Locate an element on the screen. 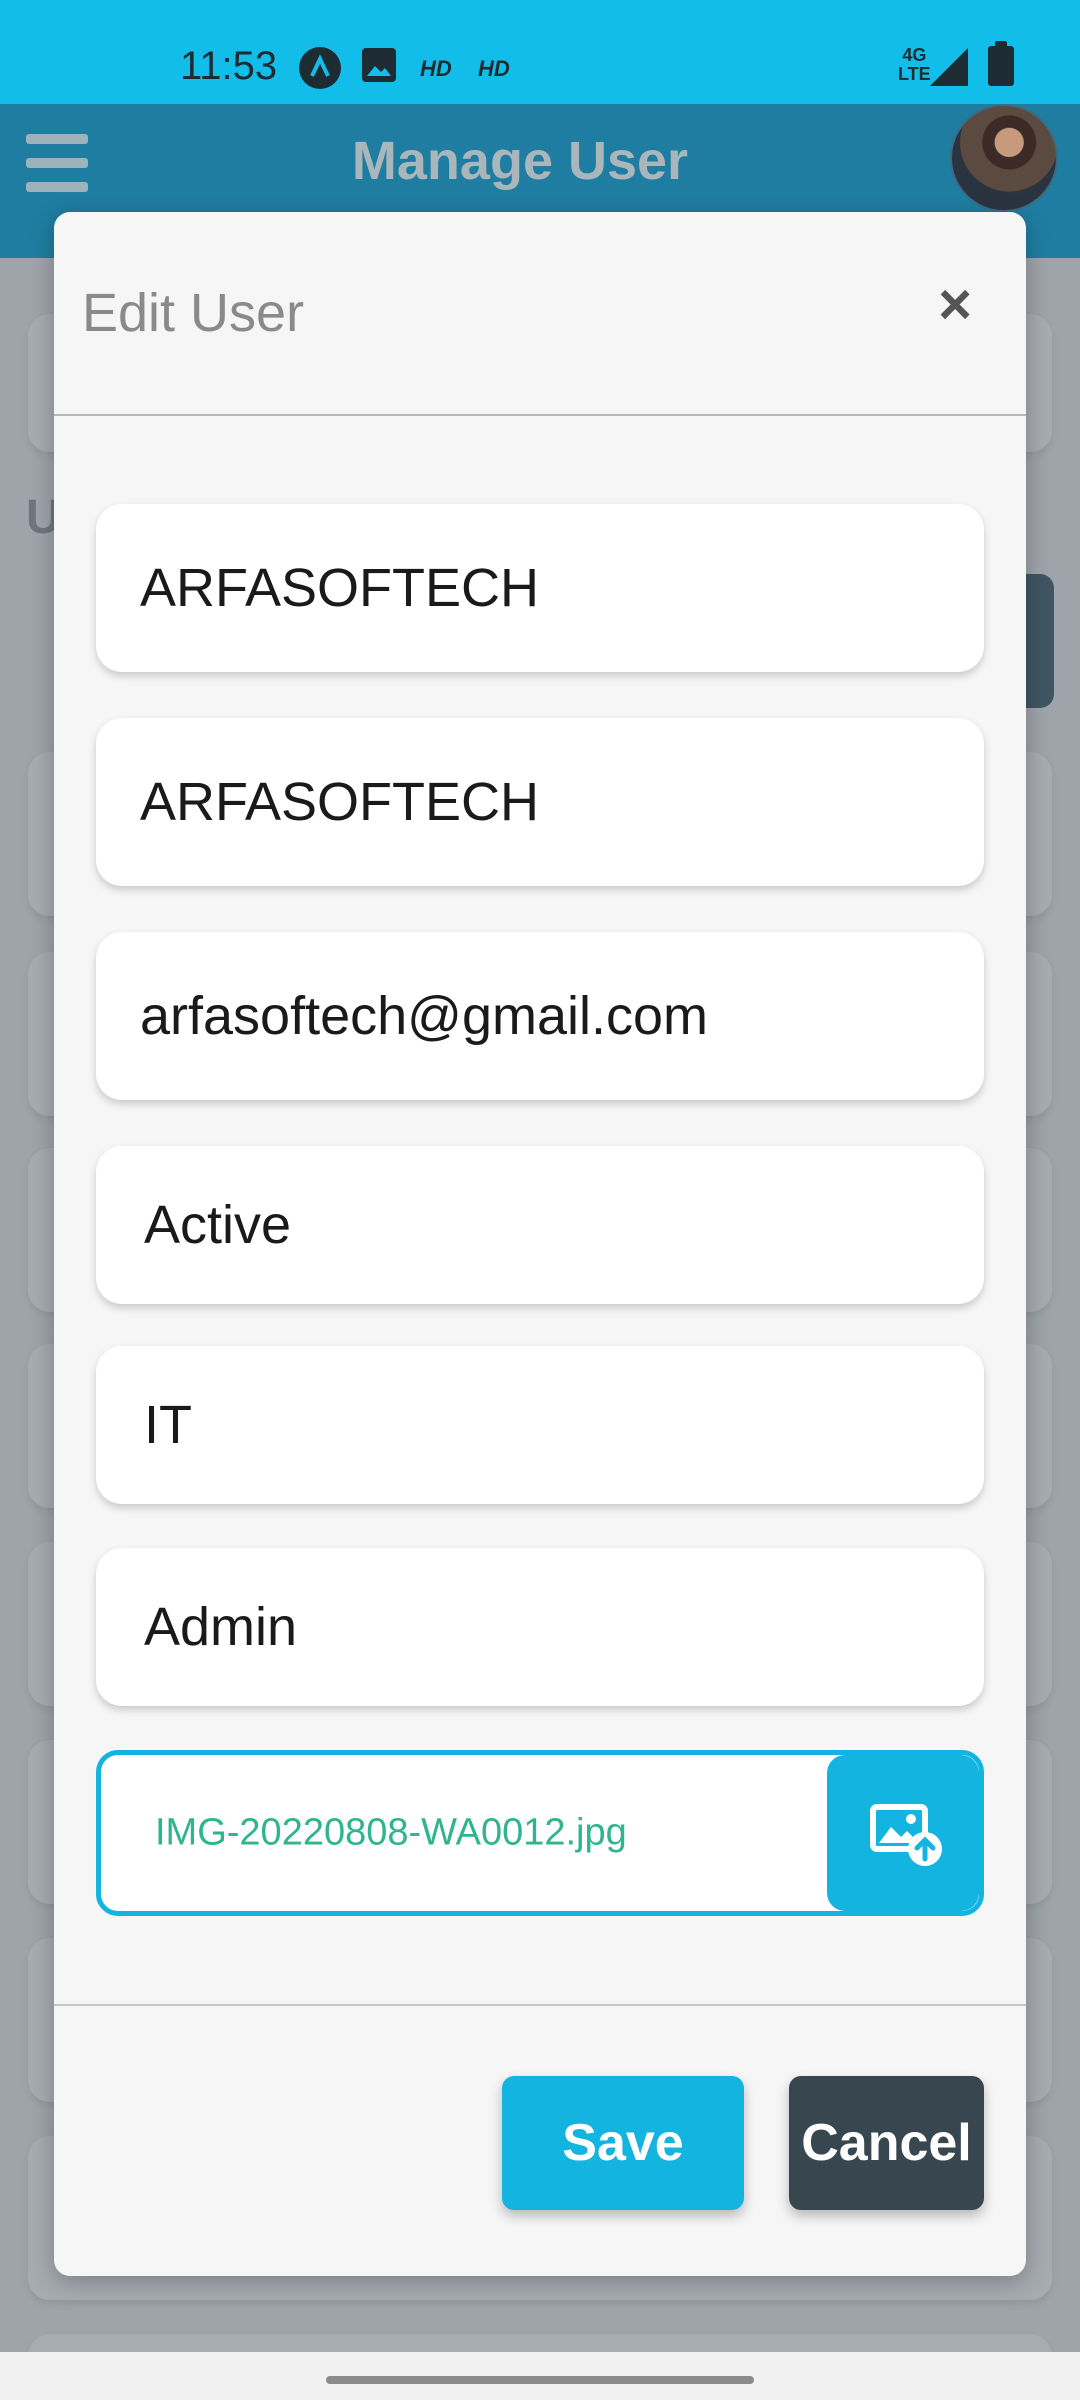 The image size is (1080, 2400). status-bar: 11:53 HD HD 4G LTE is located at coordinates (540, 52).